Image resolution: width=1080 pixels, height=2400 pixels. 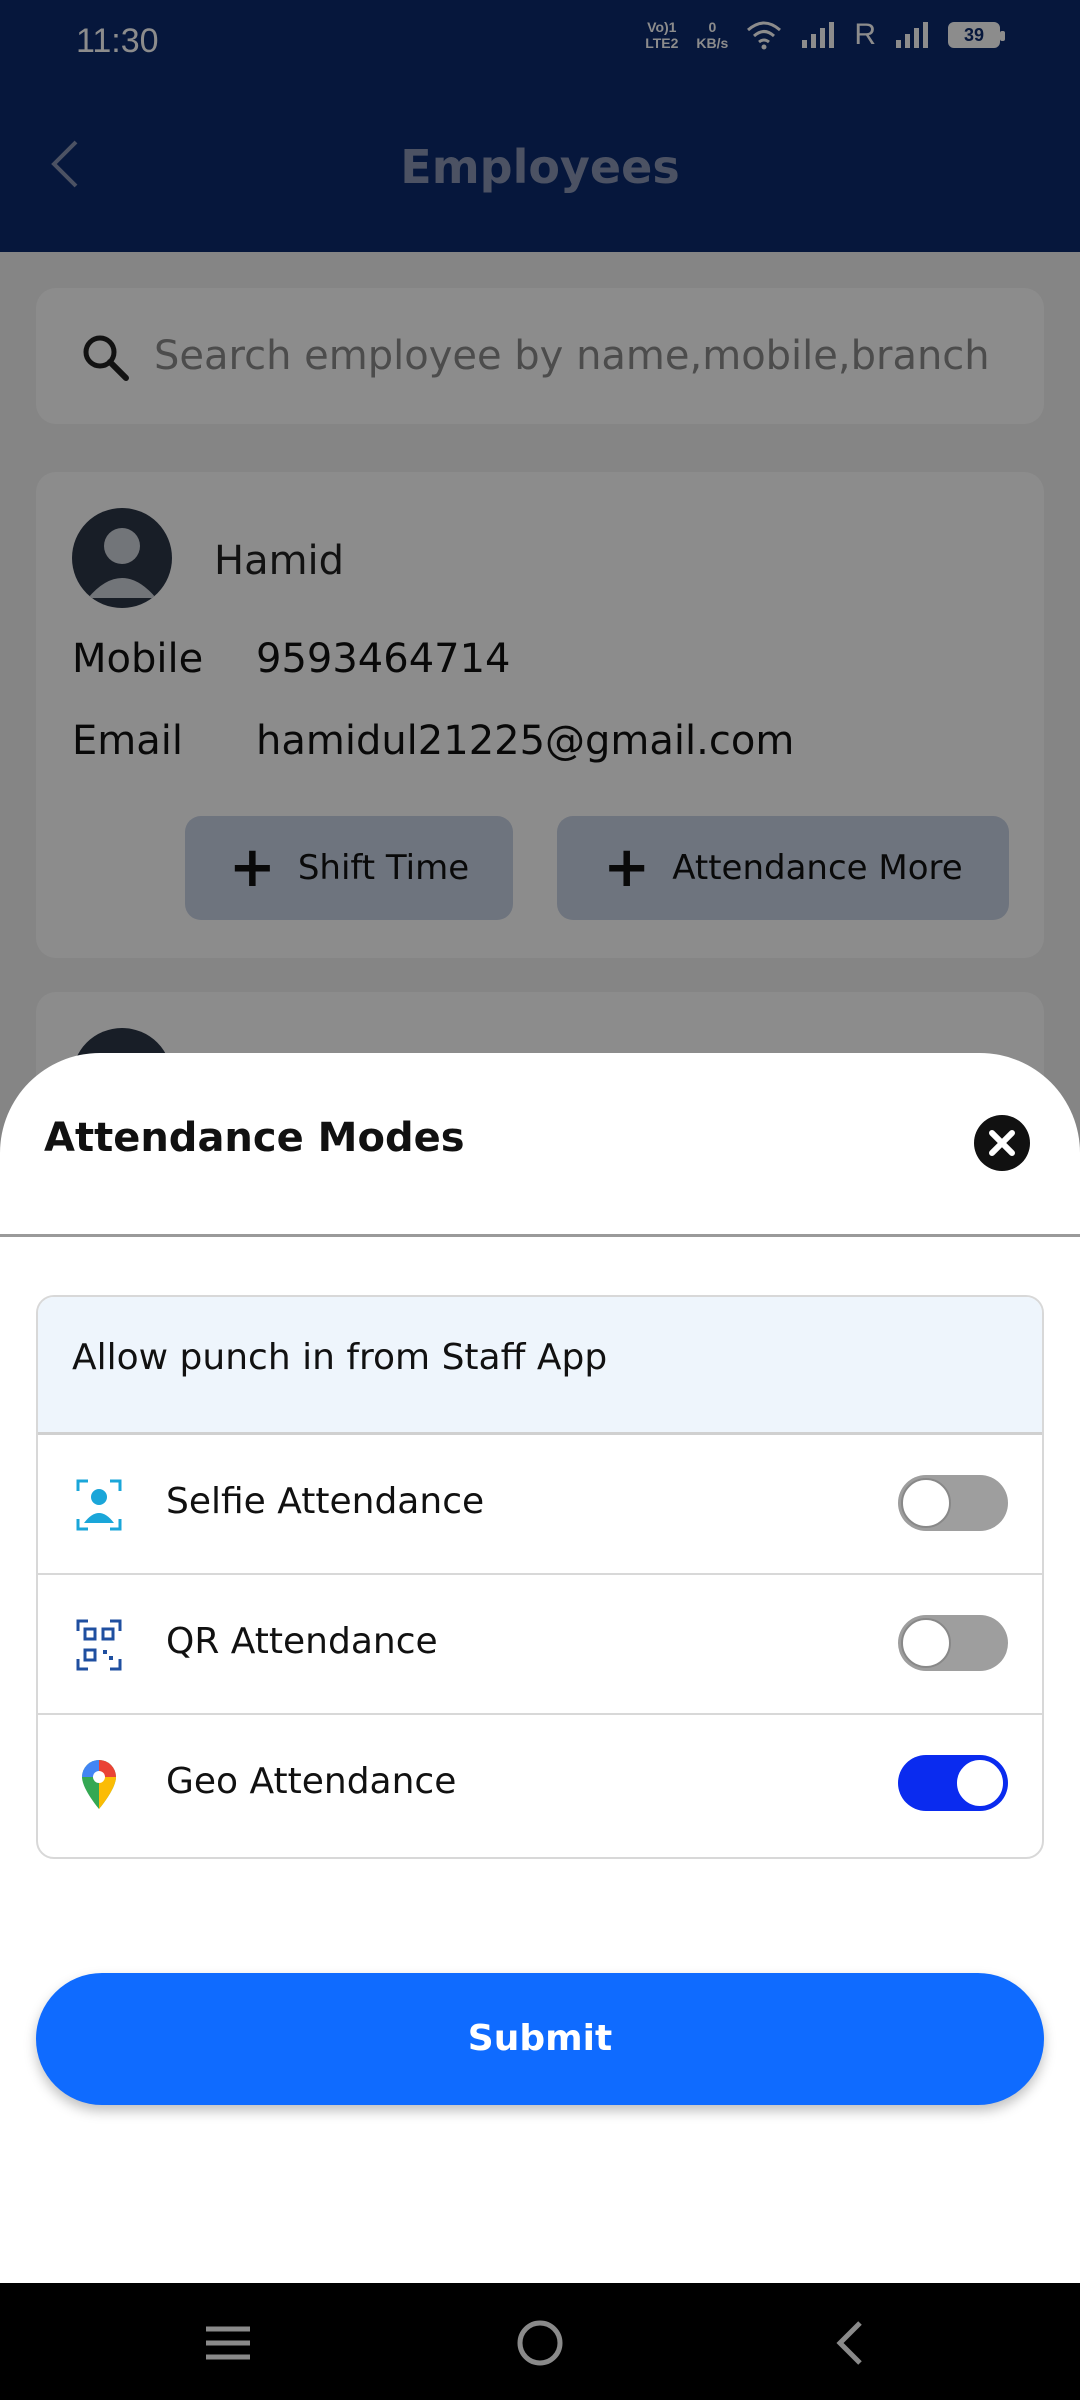 What do you see at coordinates (540, 1645) in the screenshot?
I see `mode-row-qr: QR Attendance` at bounding box center [540, 1645].